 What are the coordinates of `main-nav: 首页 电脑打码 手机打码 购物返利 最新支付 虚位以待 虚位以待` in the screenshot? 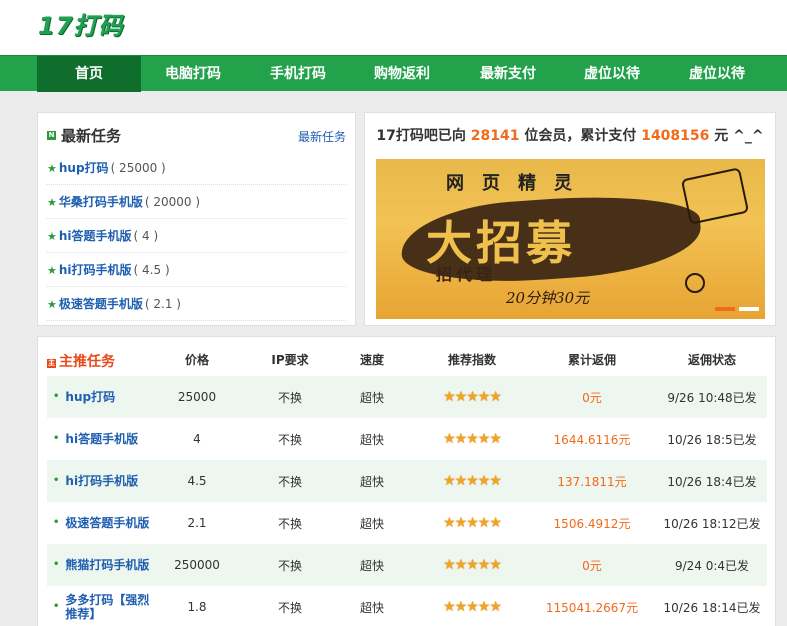 It's located at (393, 73).